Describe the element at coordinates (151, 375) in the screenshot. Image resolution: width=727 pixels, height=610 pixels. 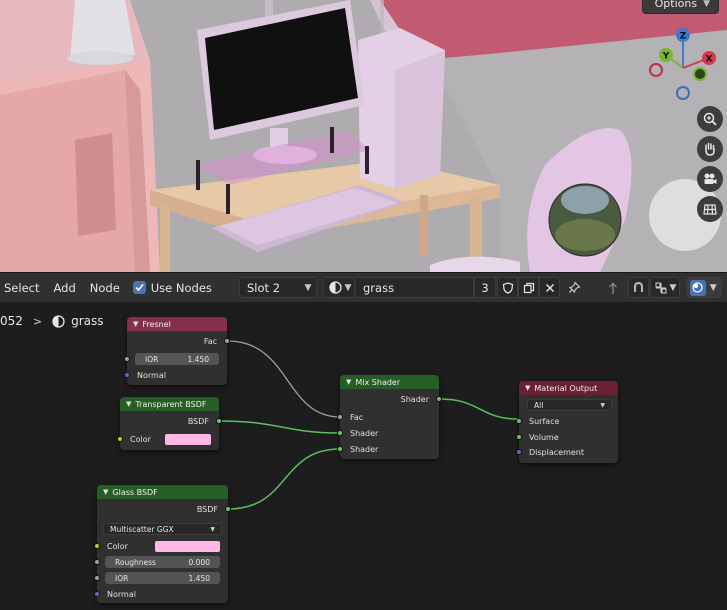
I see `fresnel-normal-label: Normal` at that location.